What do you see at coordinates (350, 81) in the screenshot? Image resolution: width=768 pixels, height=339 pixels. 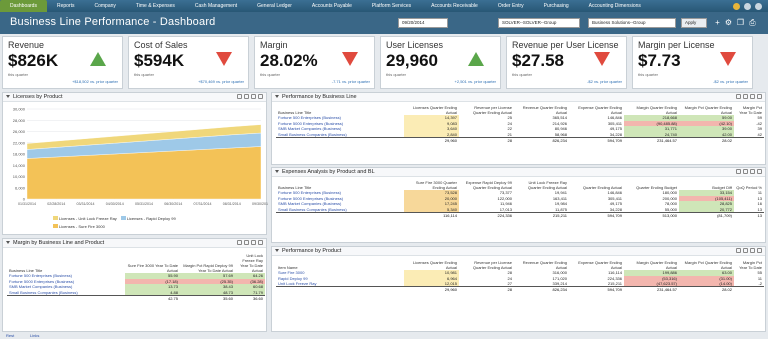 I see `kpi-delta: -7.71 vs. prior quarter` at bounding box center [350, 81].